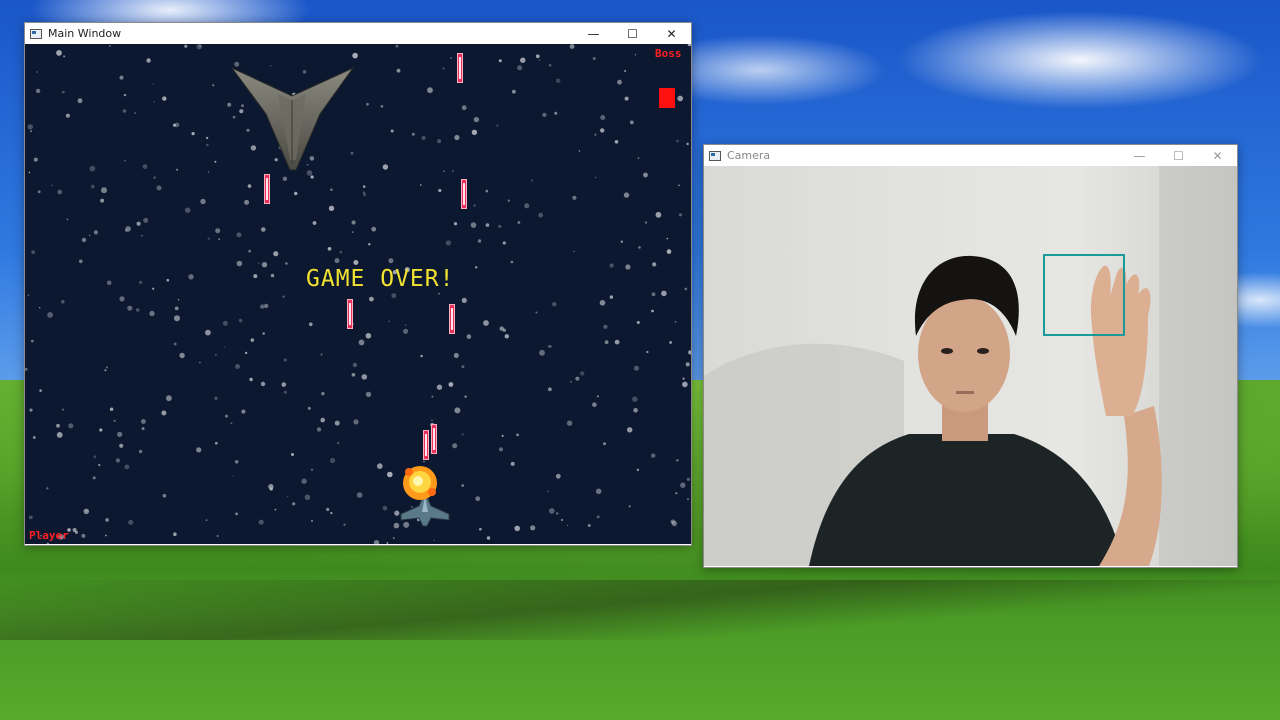 This screenshot has width=1280, height=720. Describe the element at coordinates (358, 33) in the screenshot. I see `main-window-titlebar: Main Window — ☐ ✕` at that location.